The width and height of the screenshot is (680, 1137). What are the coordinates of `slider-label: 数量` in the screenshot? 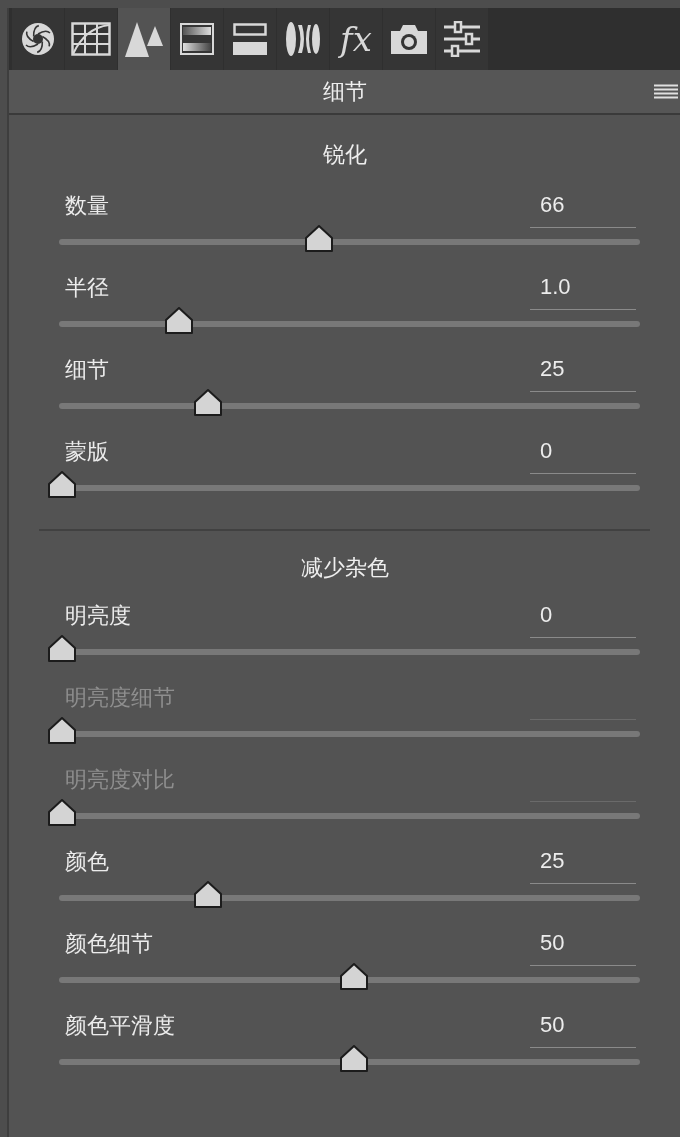 It's located at (87, 205).